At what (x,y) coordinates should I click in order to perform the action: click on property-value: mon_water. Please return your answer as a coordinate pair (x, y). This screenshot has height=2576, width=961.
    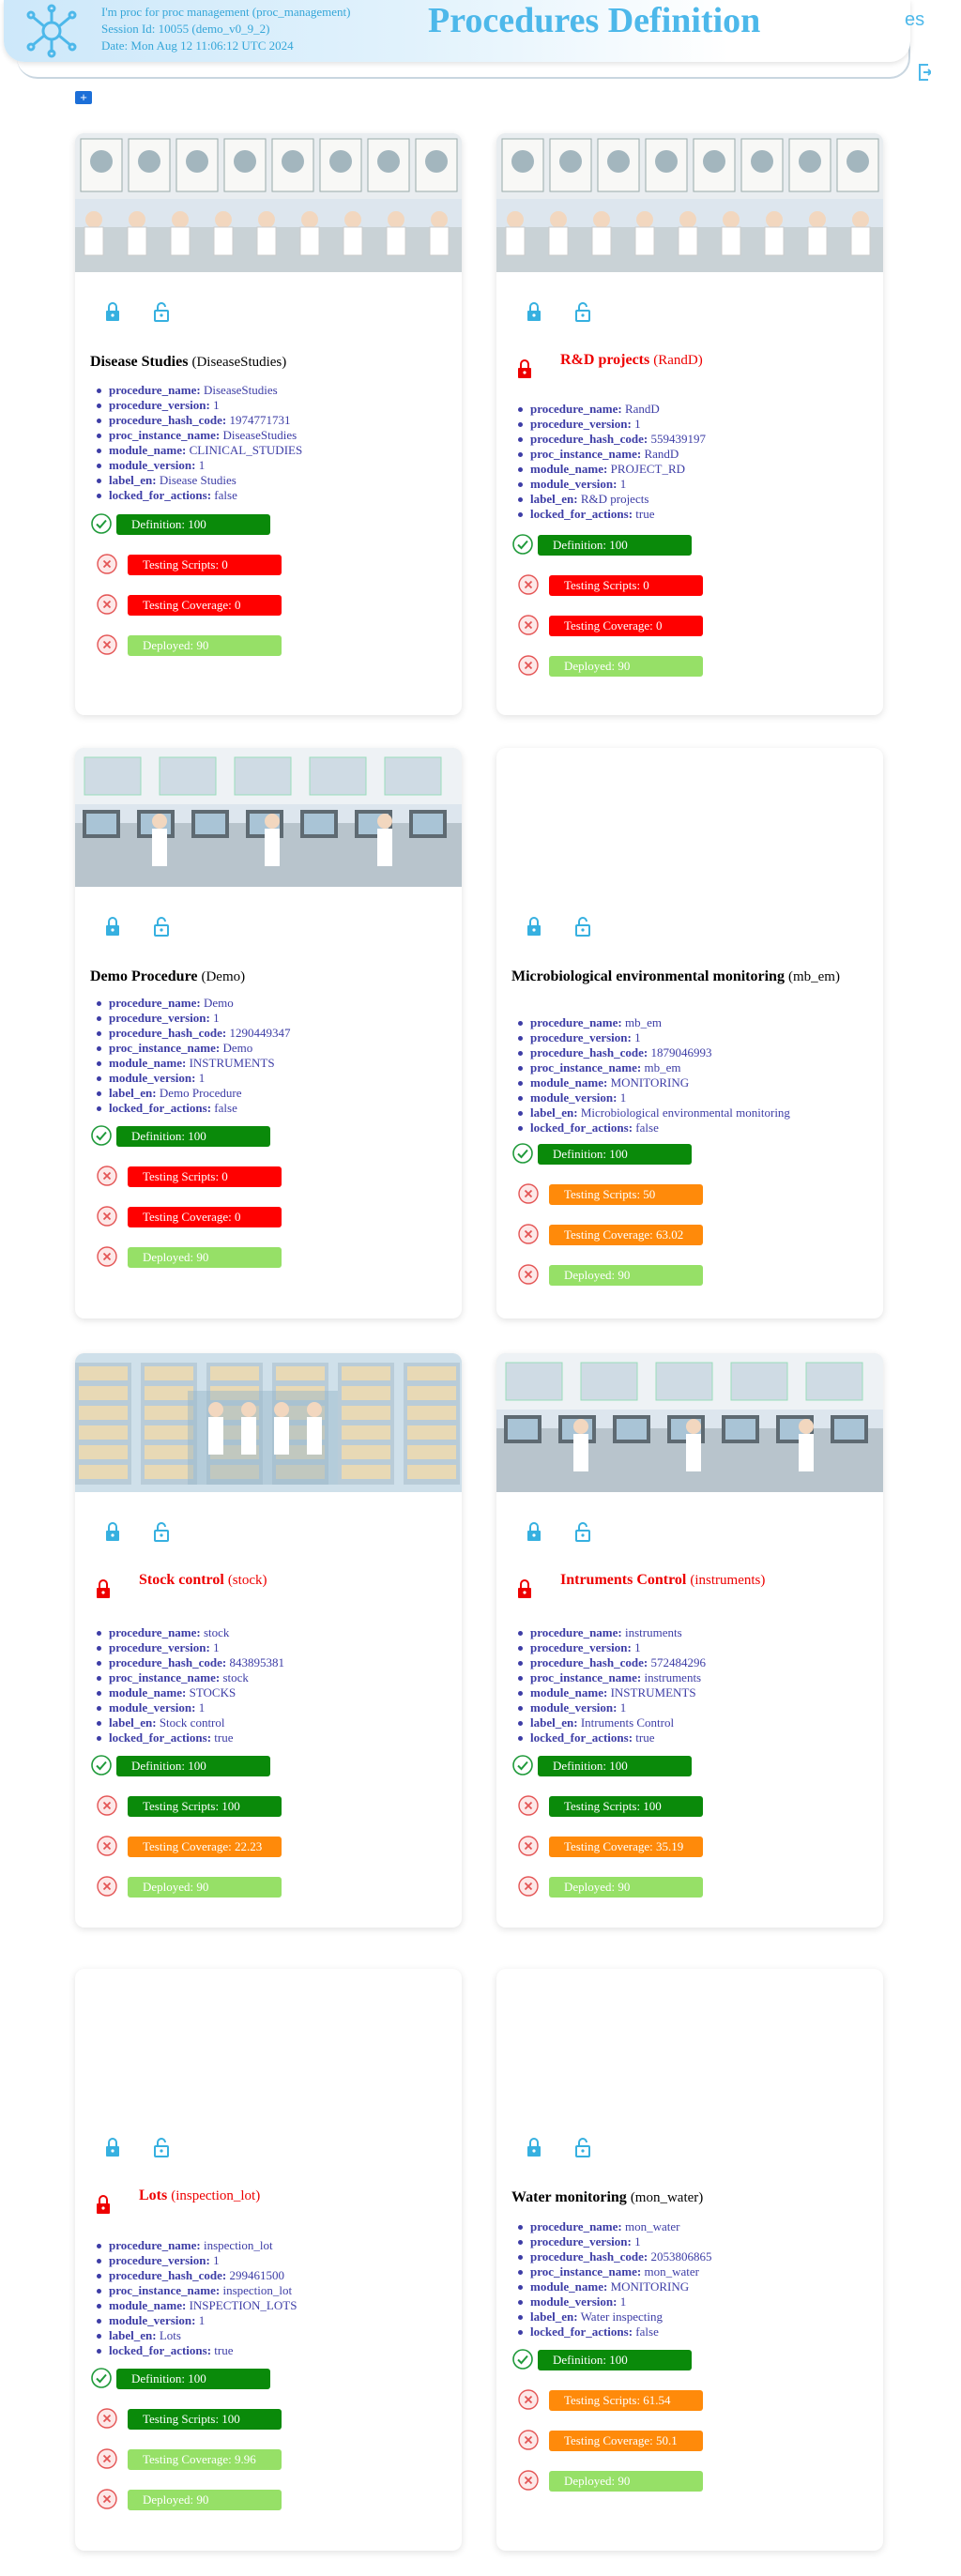
    Looking at the image, I should click on (652, 2226).